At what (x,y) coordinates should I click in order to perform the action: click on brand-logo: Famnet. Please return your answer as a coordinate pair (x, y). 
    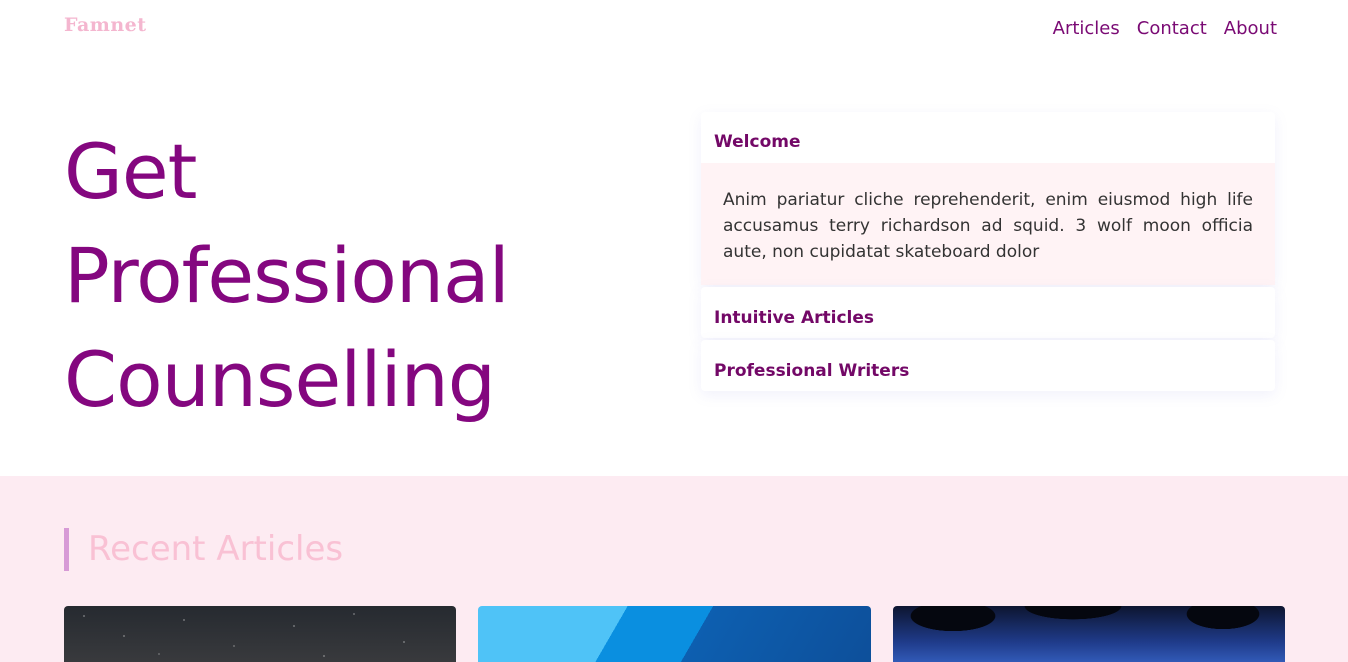
    Looking at the image, I should click on (105, 25).